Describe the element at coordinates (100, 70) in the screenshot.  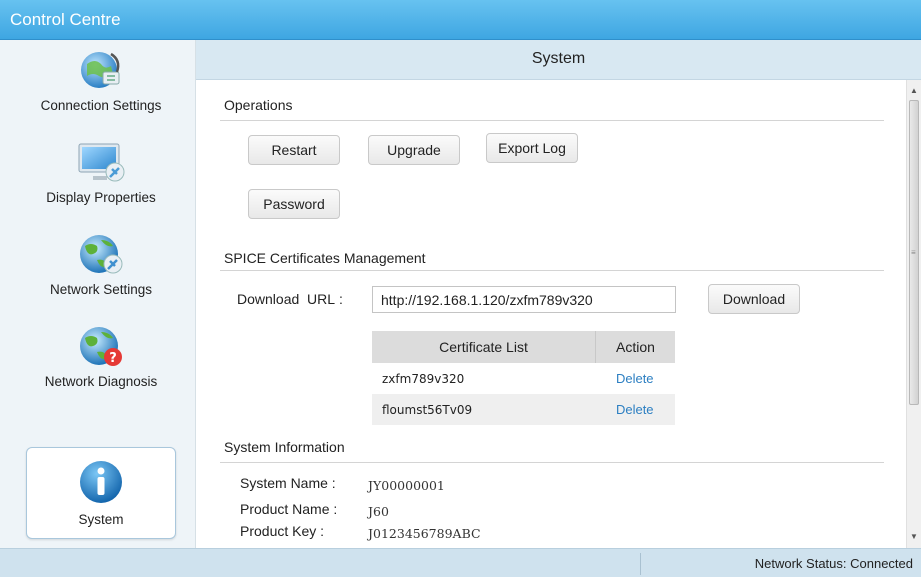
I see `connection-settings-icon` at that location.